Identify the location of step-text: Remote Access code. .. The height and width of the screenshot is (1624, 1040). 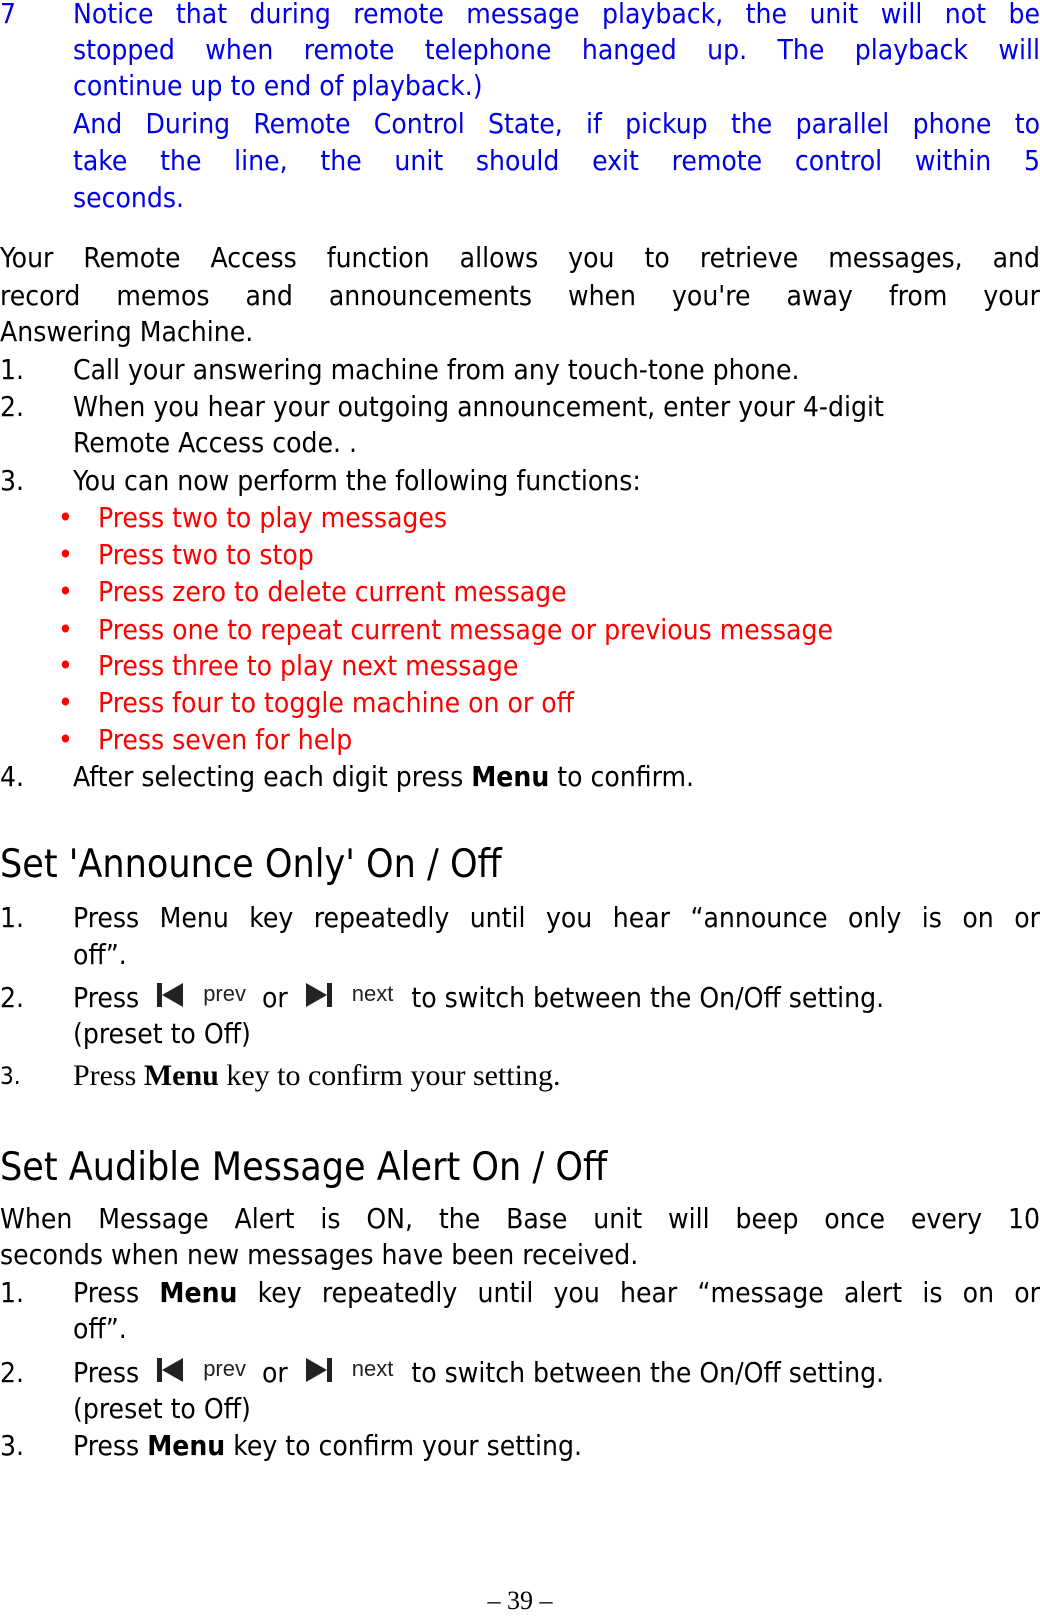
(215, 442).